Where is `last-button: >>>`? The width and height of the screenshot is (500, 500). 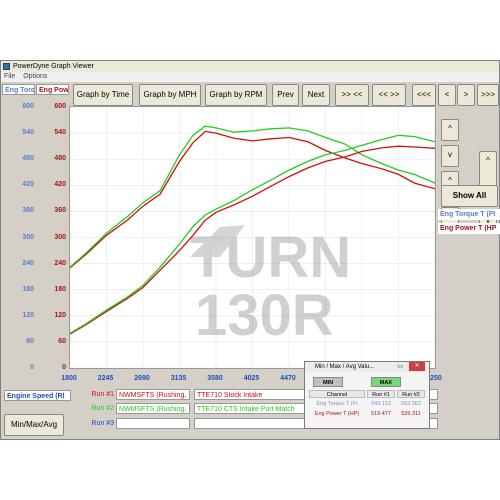 last-button: >>> is located at coordinates (488, 95).